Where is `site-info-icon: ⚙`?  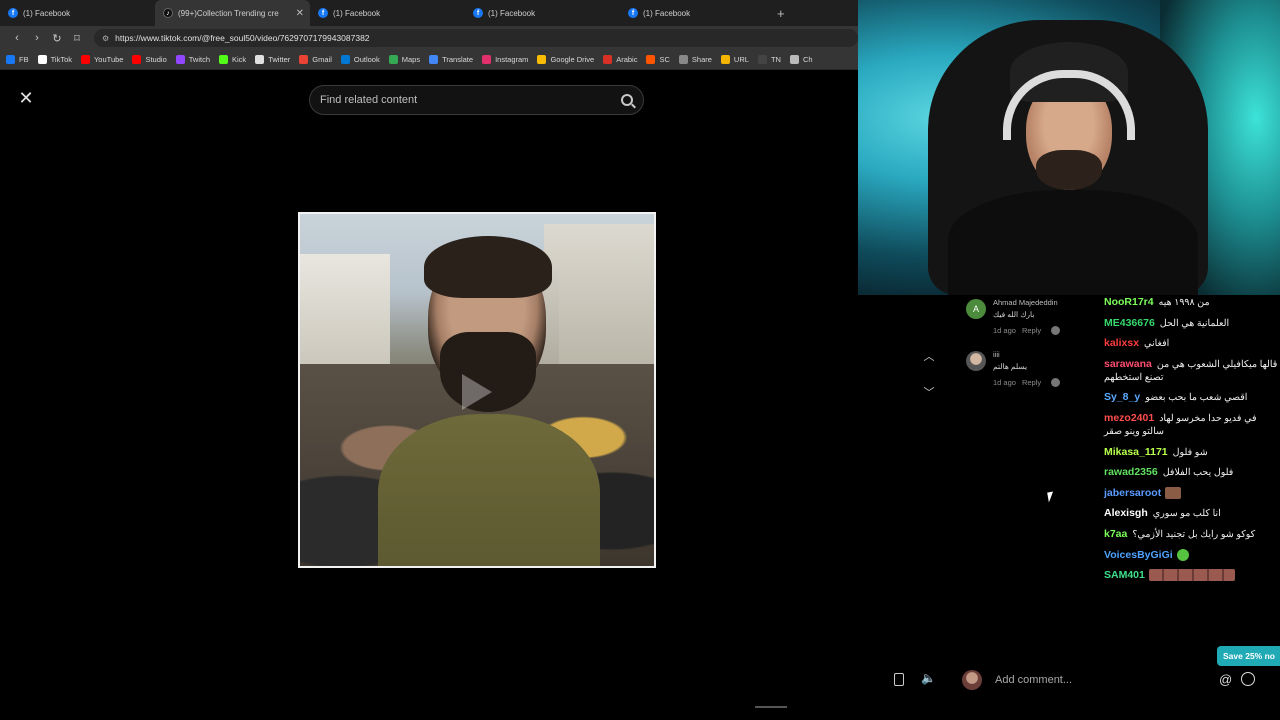 site-info-icon: ⚙ is located at coordinates (105, 38).